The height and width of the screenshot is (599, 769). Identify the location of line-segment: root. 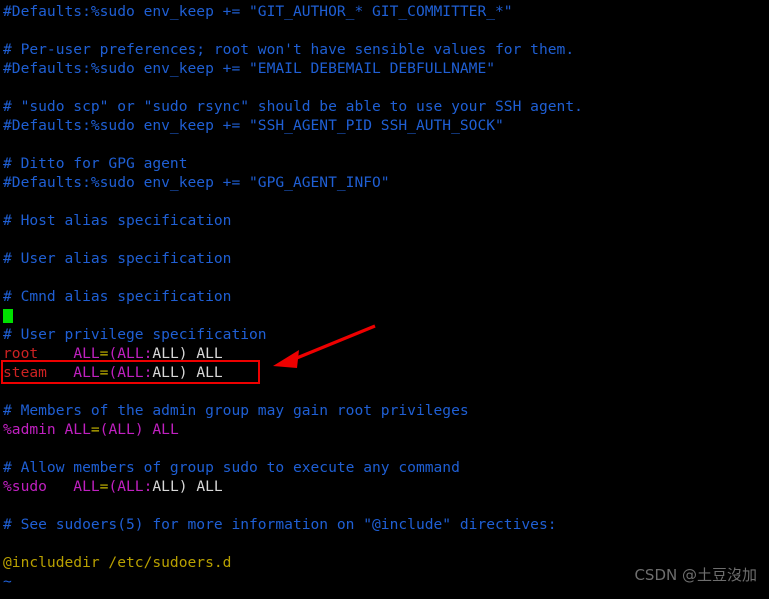
(21, 353).